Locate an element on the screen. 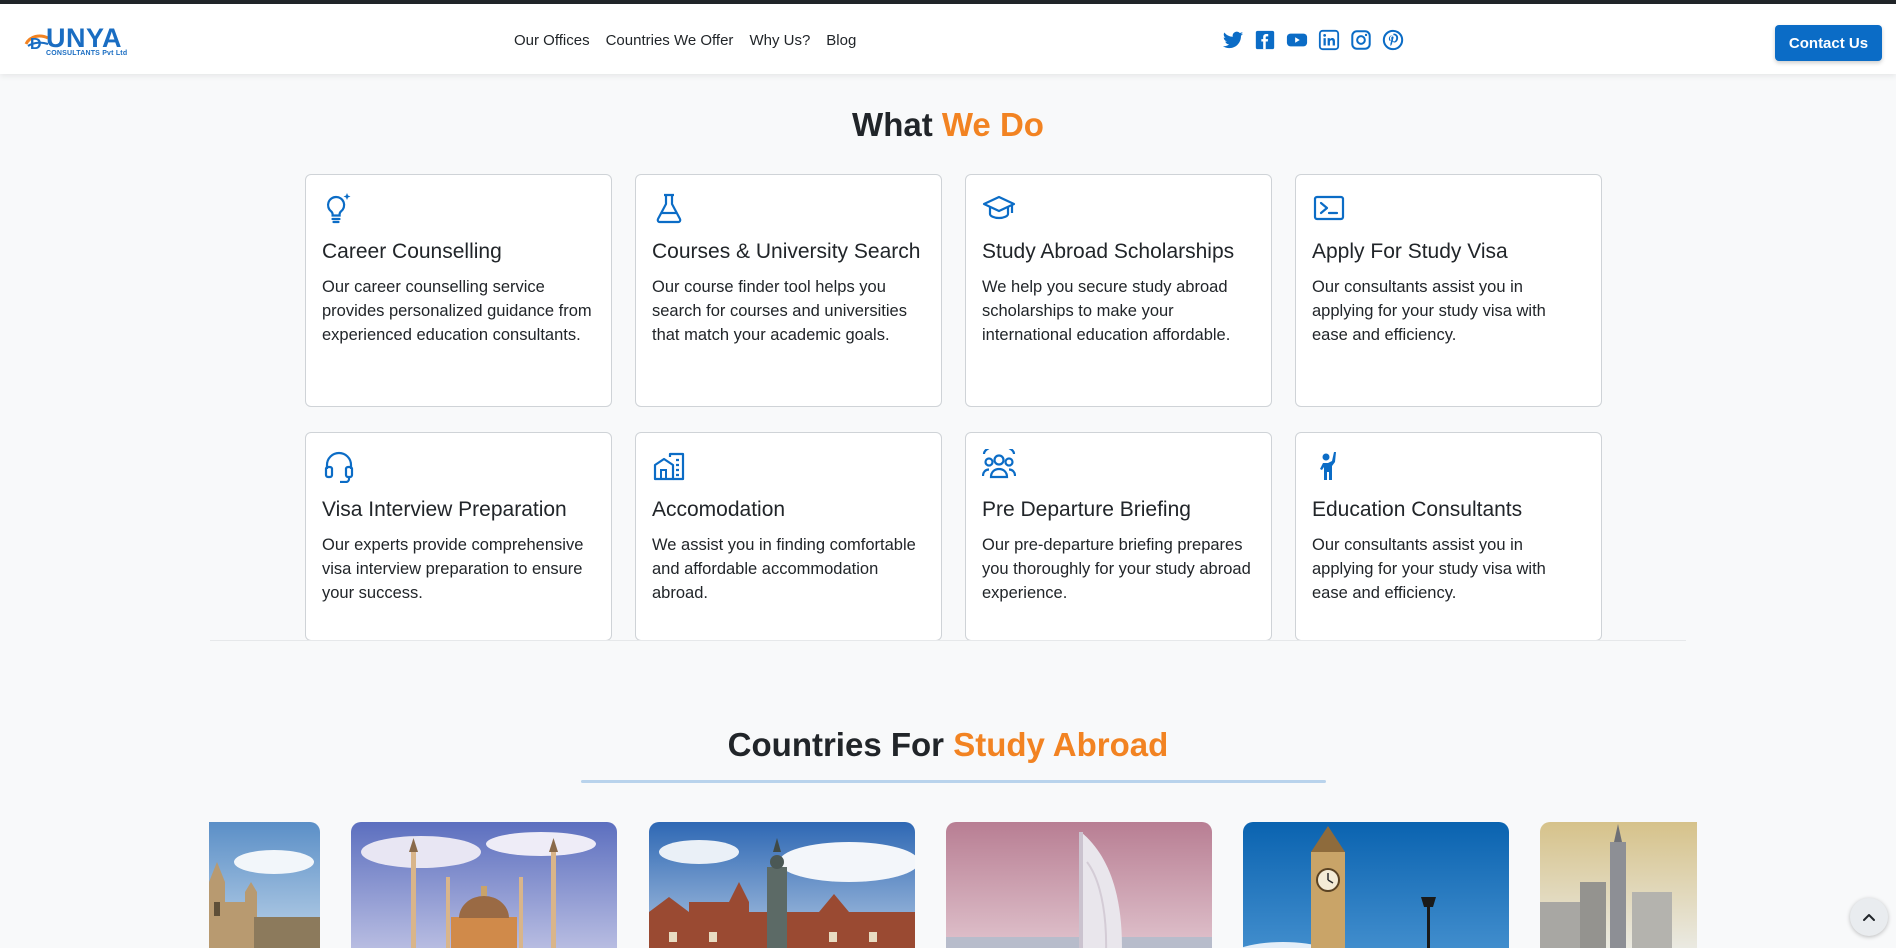 This screenshot has height=948, width=1896. country-card-uae is located at coordinates (1079, 885).